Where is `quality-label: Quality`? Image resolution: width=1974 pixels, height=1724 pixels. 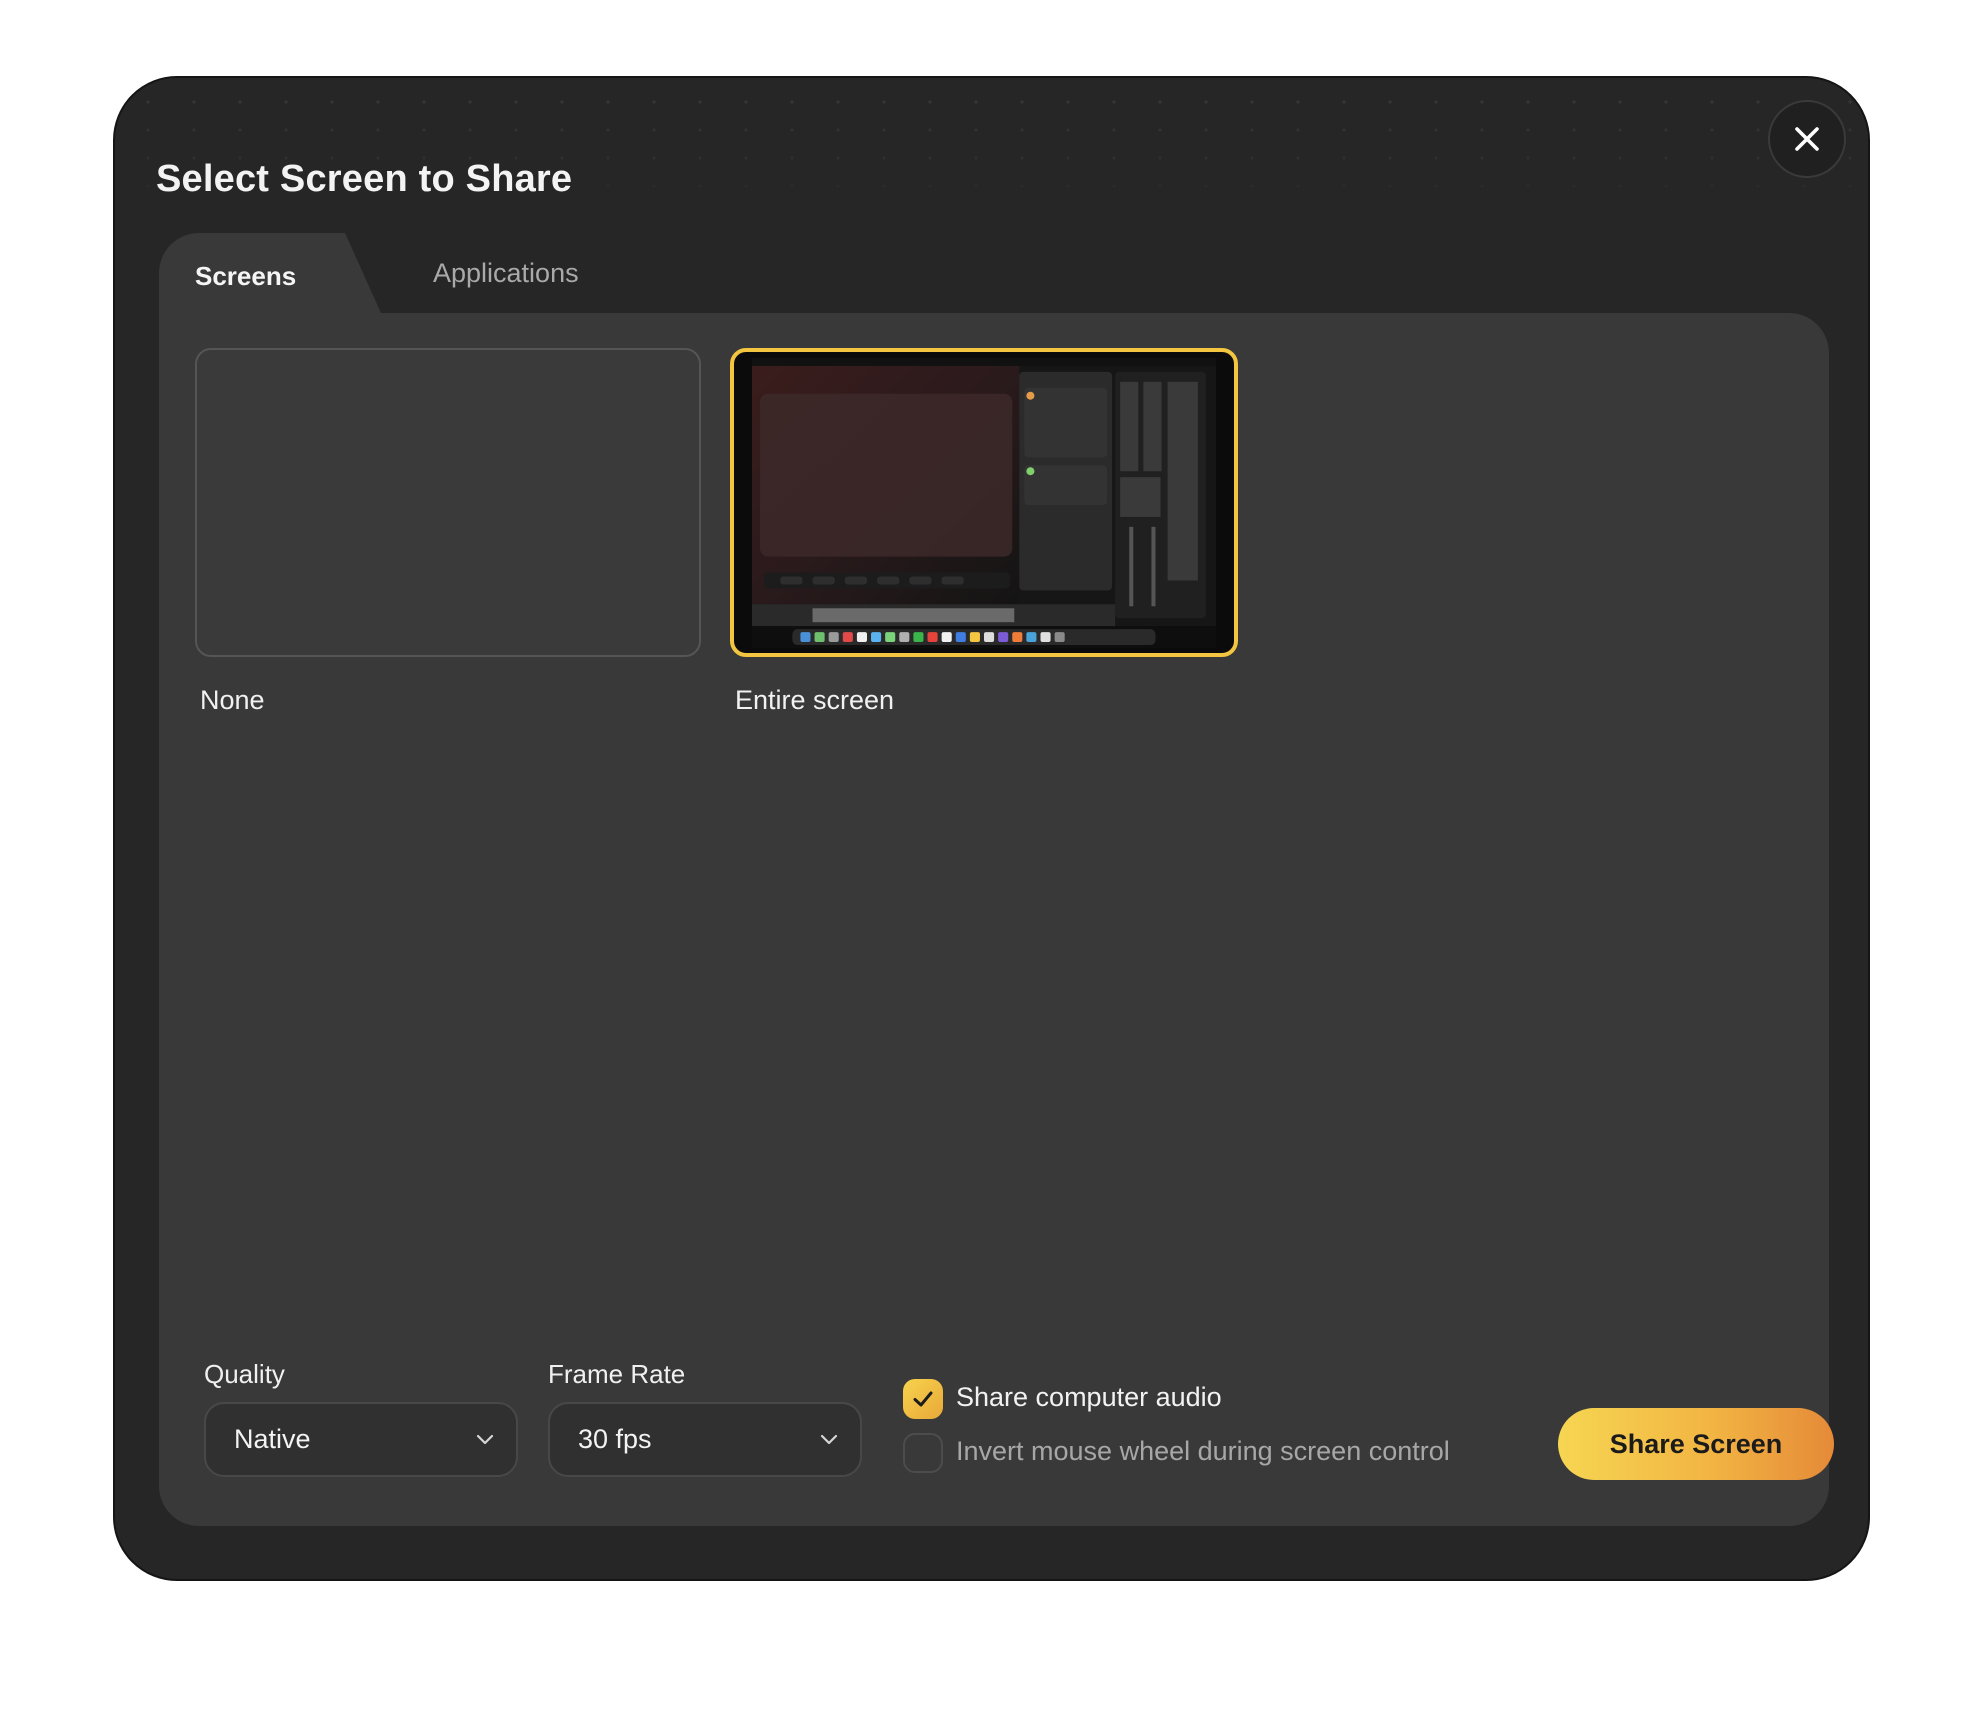
quality-label: Quality is located at coordinates (244, 1374).